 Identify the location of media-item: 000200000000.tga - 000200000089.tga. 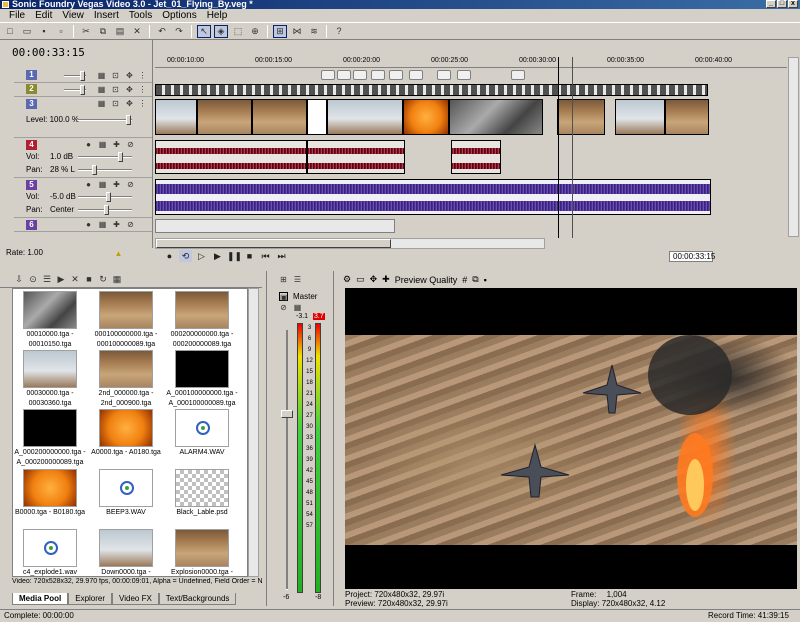
(202, 320).